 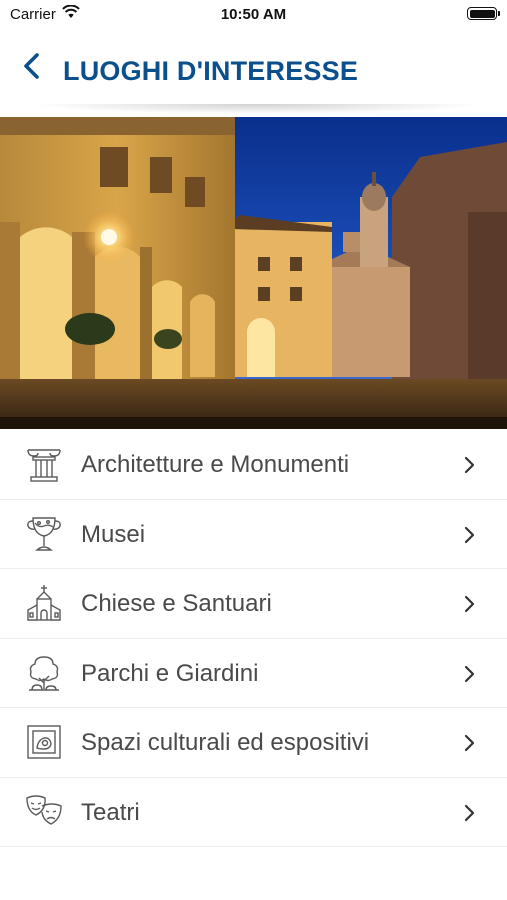 What do you see at coordinates (44, 533) in the screenshot?
I see `trophy-icon` at bounding box center [44, 533].